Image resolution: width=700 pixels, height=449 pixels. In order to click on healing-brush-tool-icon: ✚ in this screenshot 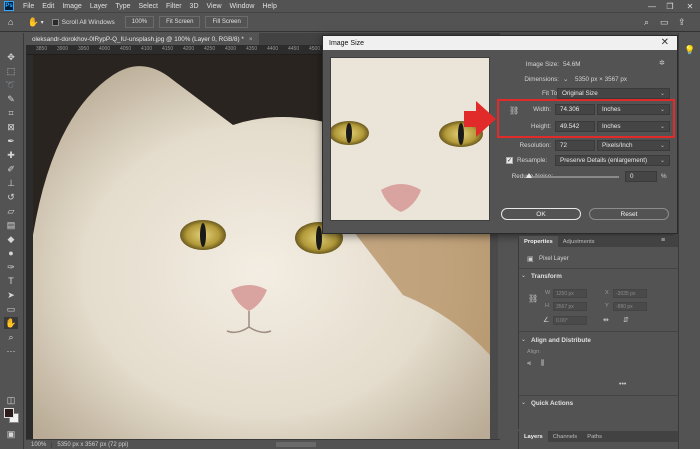, I will do `click(11, 155)`.